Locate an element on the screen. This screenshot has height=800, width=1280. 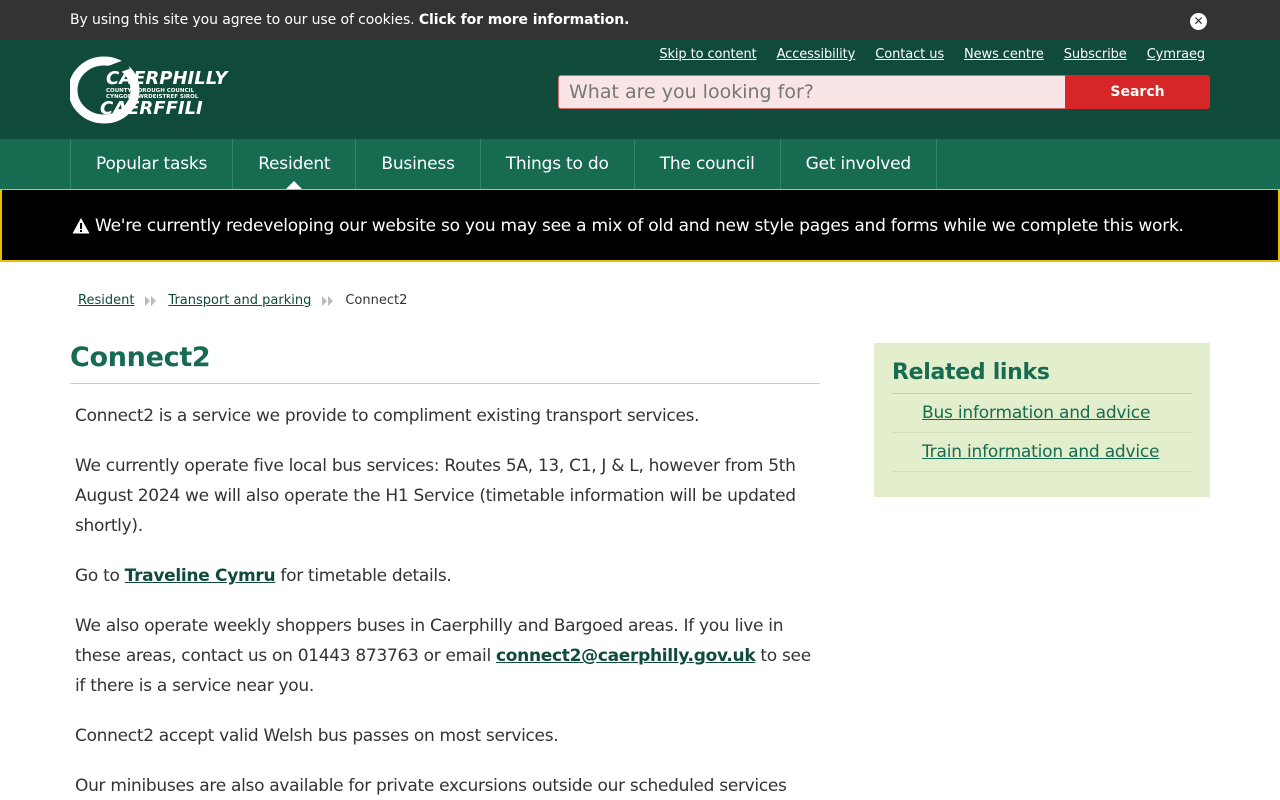
page-title: Connect2 is located at coordinates (445, 362).